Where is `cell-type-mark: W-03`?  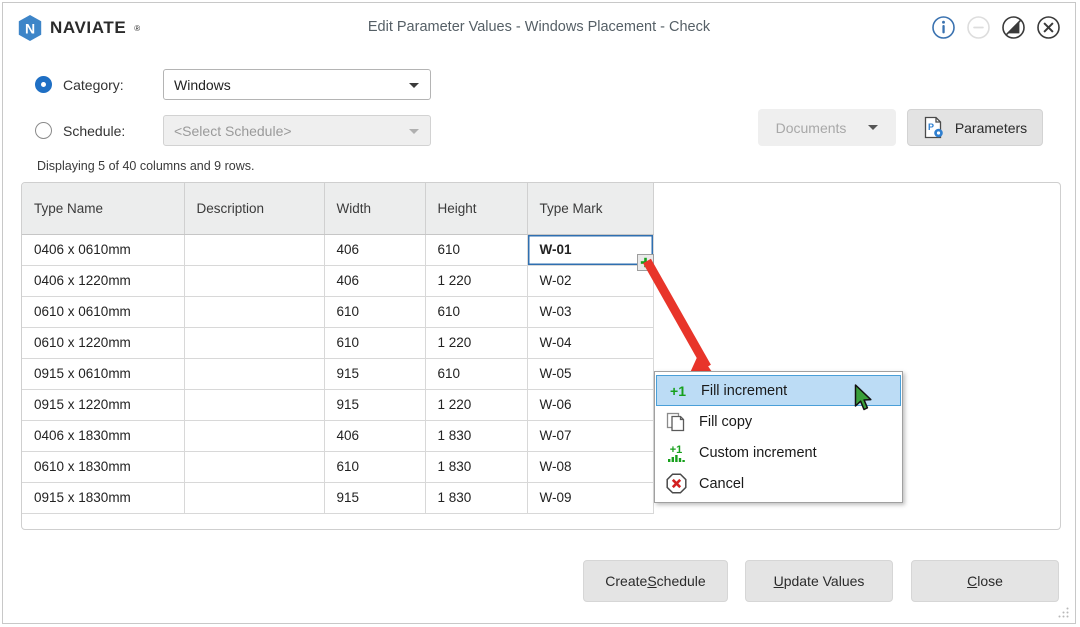
cell-type-mark: W-03 is located at coordinates (590, 312).